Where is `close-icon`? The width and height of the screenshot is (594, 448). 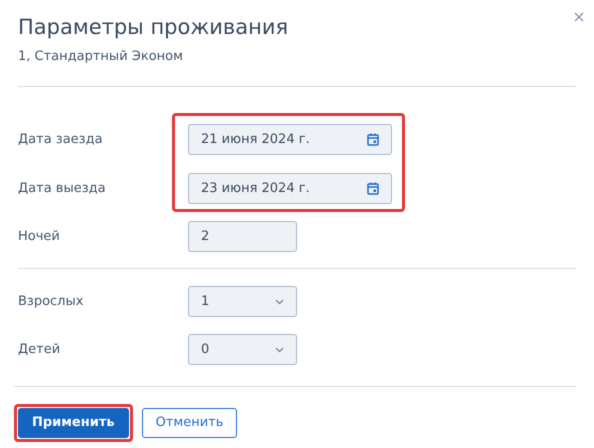
close-icon is located at coordinates (579, 17).